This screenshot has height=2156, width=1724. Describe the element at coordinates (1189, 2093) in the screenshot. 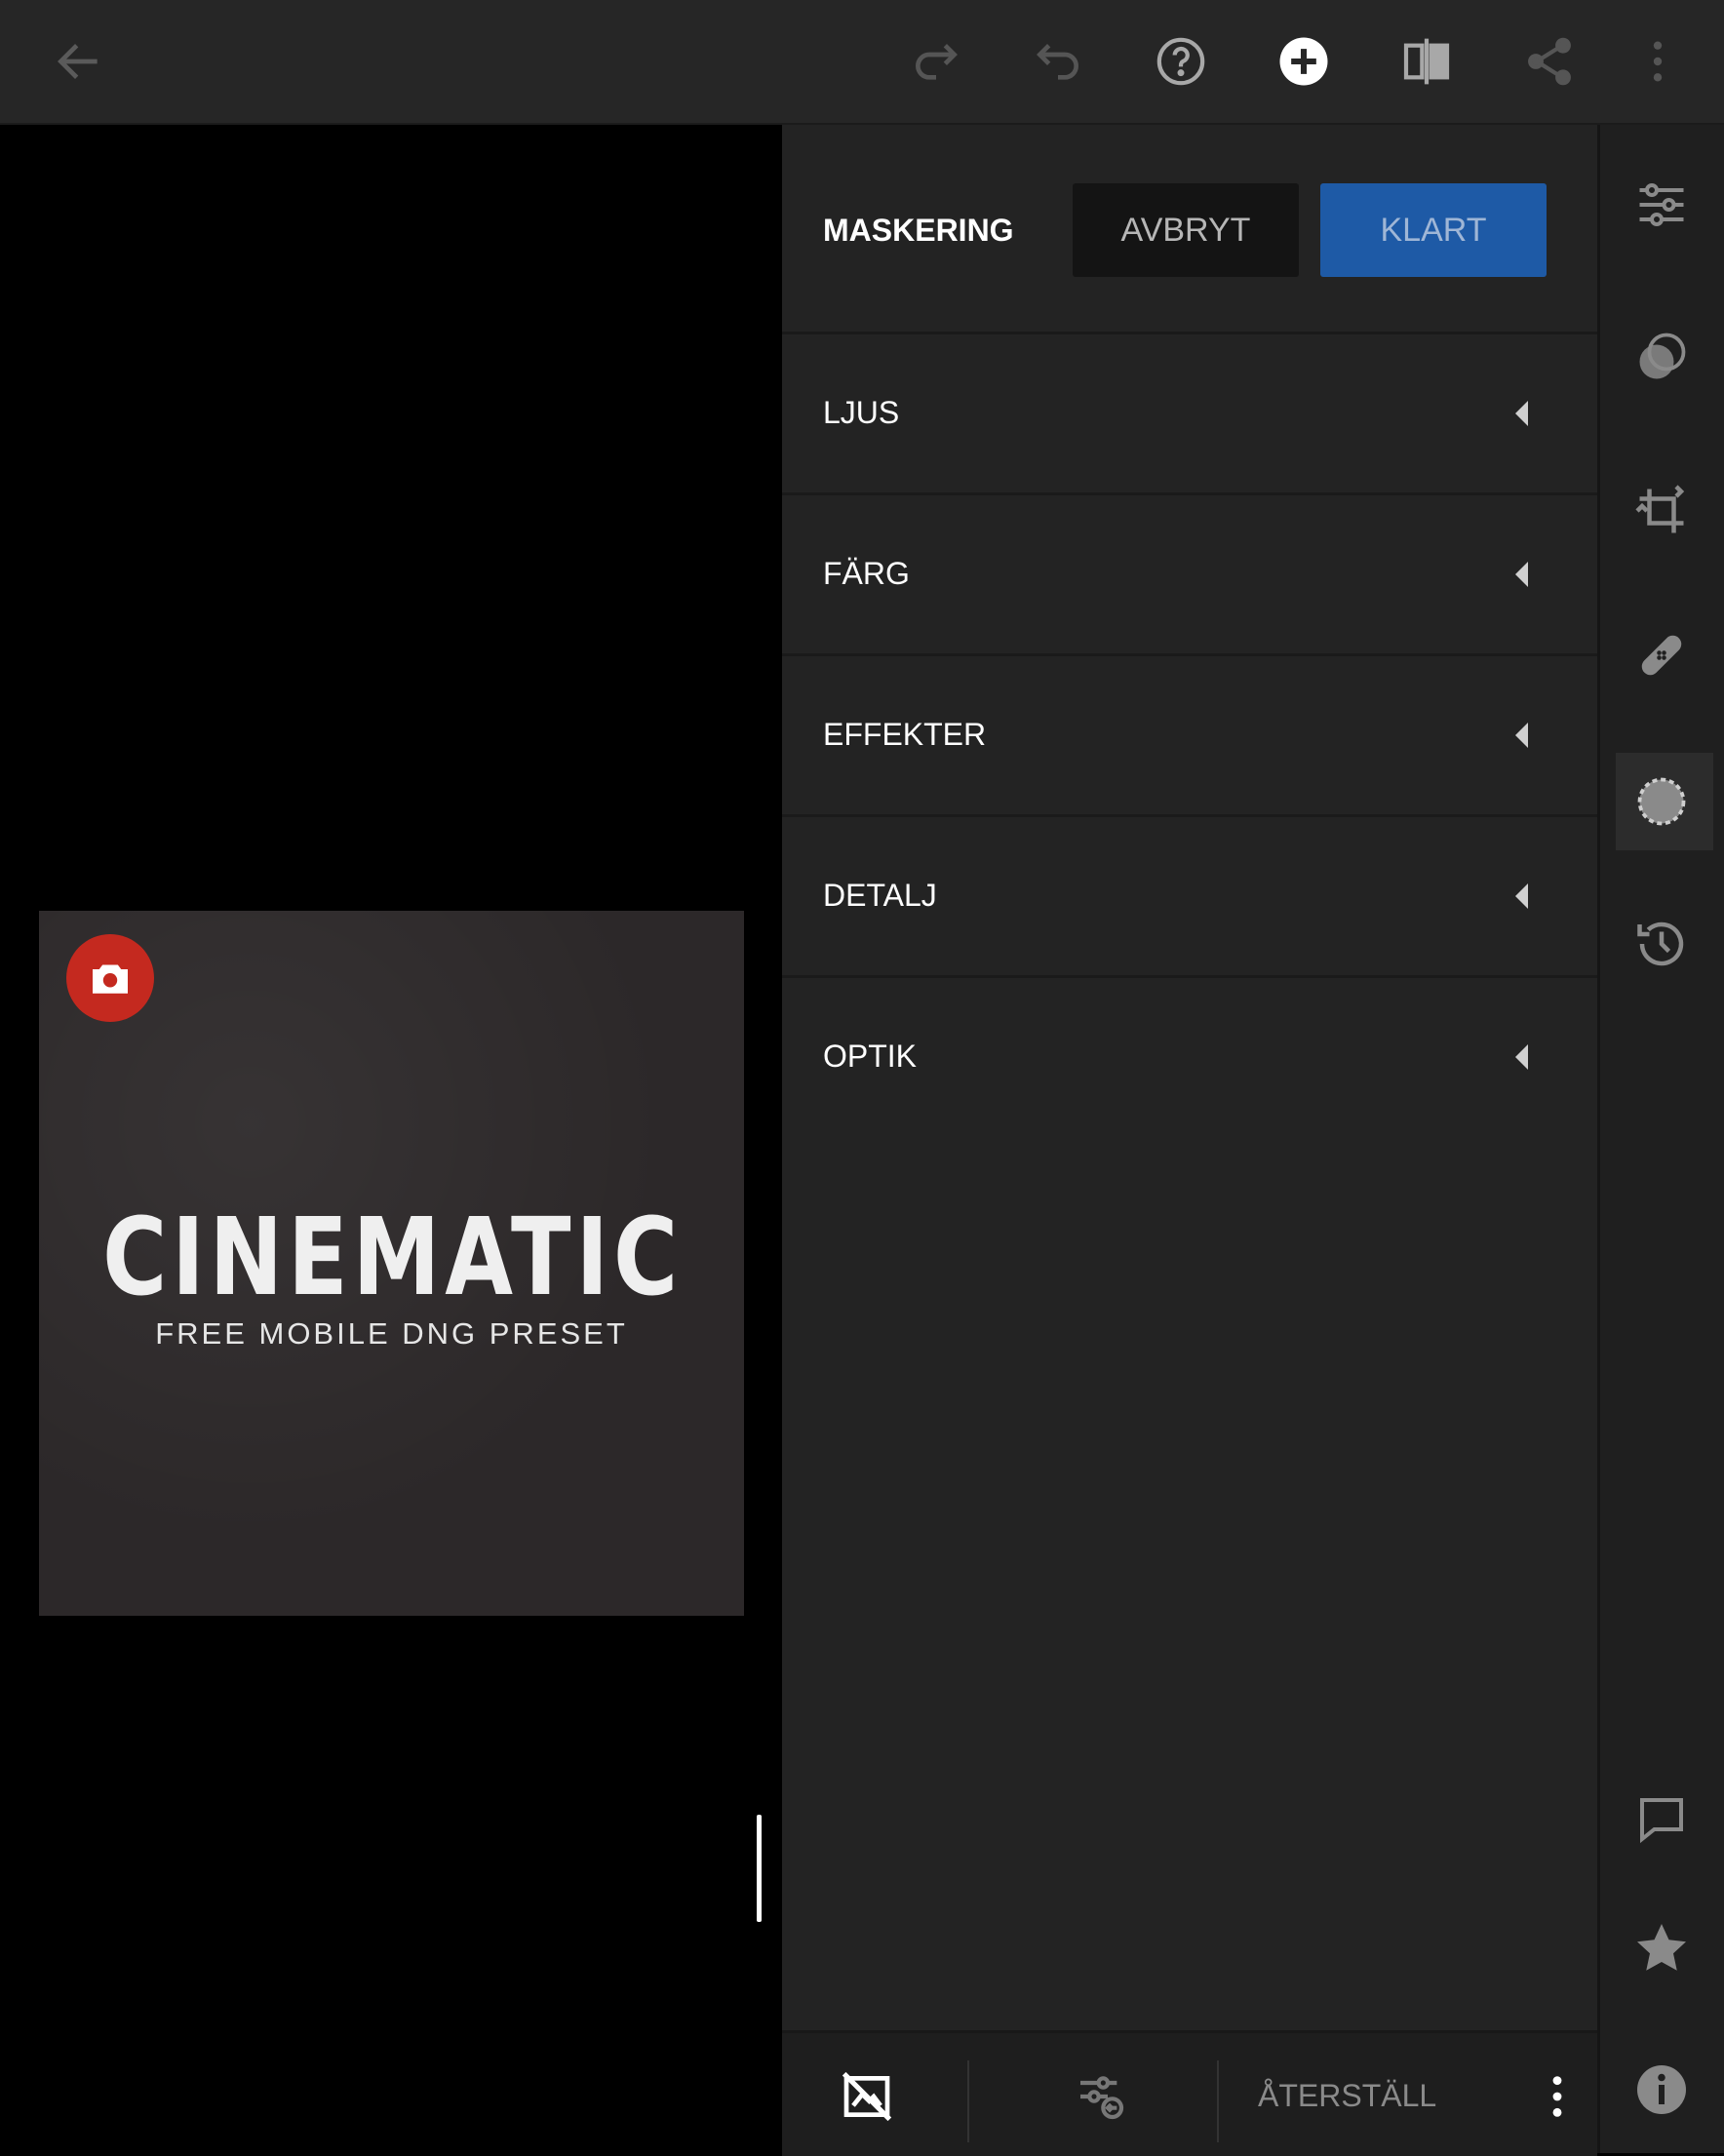

I see `panel-bottom-bar: ÅTERSTÄLL` at that location.